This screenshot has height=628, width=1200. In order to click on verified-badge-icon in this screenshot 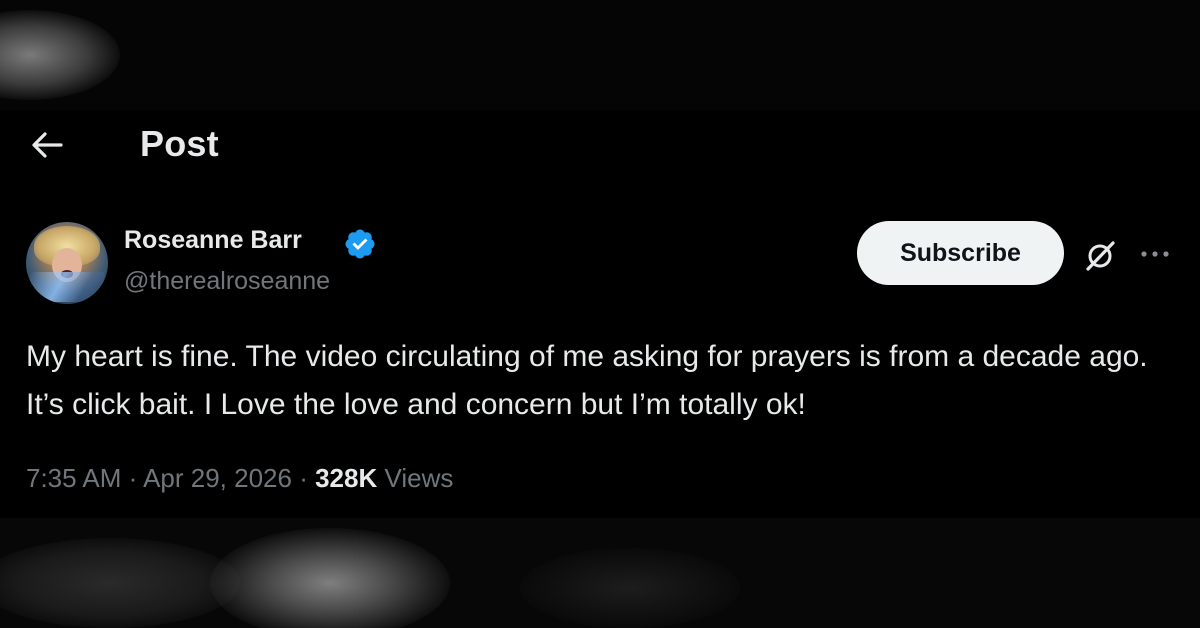, I will do `click(360, 244)`.